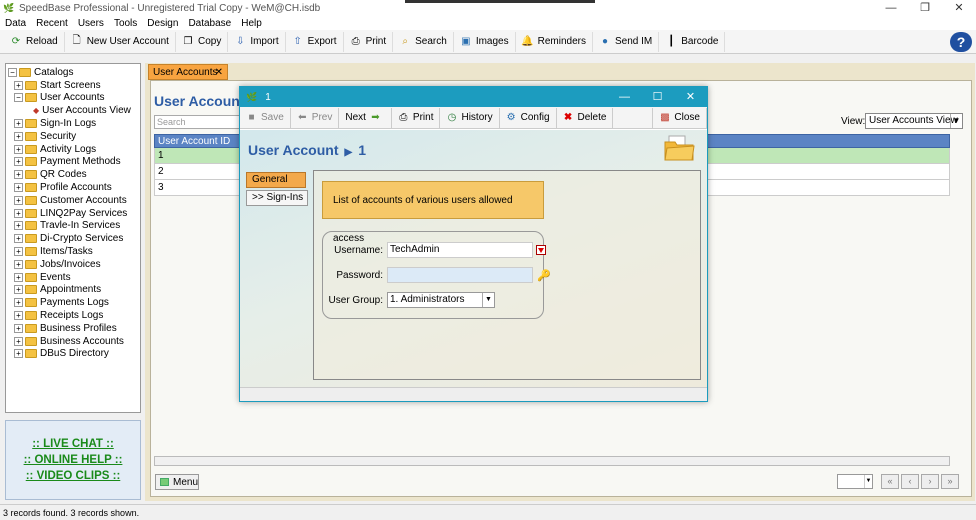 The height and width of the screenshot is (520, 976). What do you see at coordinates (91, 23) in the screenshot?
I see `menu-users: Users` at bounding box center [91, 23].